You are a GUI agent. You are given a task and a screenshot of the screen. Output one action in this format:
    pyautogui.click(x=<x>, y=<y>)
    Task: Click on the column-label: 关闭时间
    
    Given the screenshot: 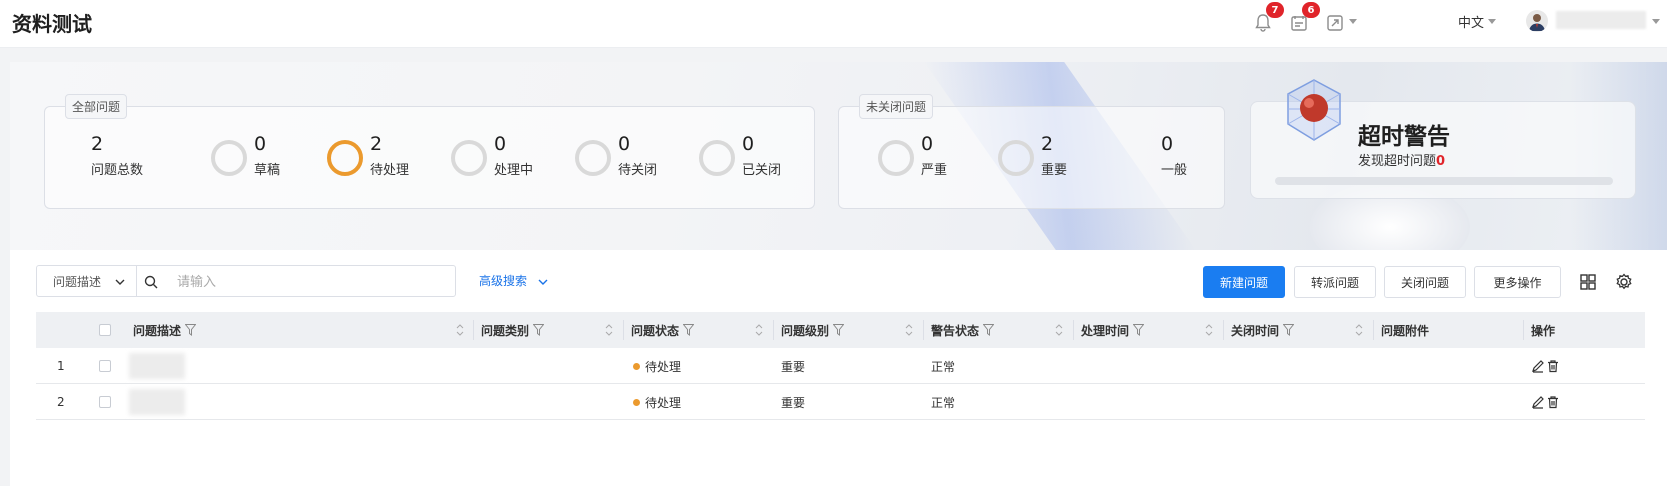 What is the action you would take?
    pyautogui.click(x=1255, y=330)
    